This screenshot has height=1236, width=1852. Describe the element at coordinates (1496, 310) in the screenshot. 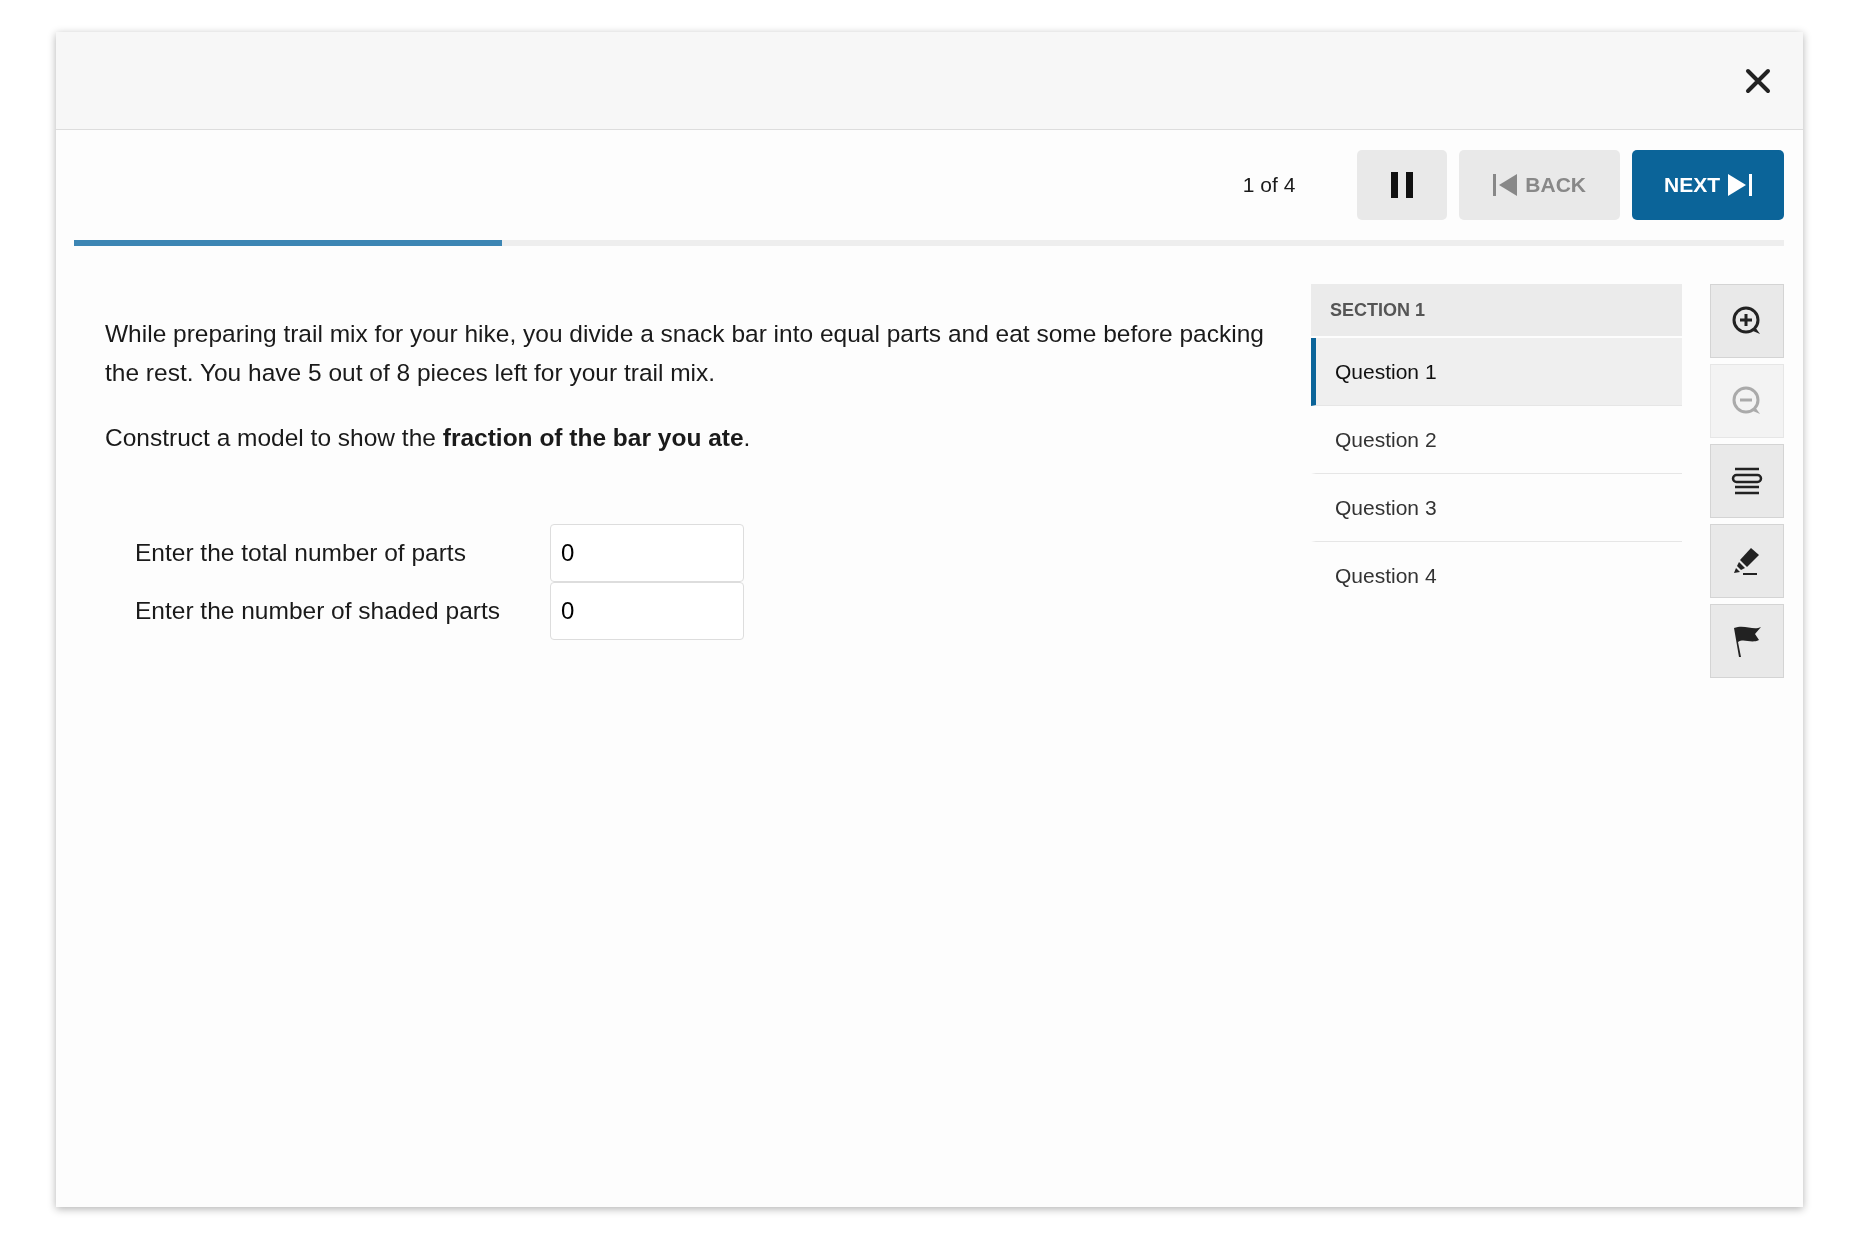

I see `section-header: SECTION 1` at that location.